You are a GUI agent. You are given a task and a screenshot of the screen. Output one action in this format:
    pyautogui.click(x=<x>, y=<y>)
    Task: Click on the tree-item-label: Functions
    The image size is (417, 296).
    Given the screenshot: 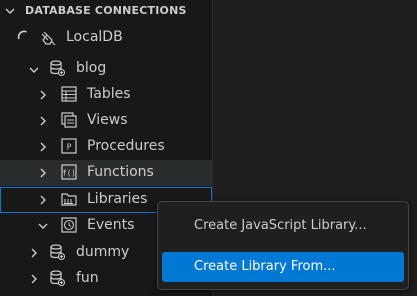 What is the action you would take?
    pyautogui.click(x=120, y=172)
    